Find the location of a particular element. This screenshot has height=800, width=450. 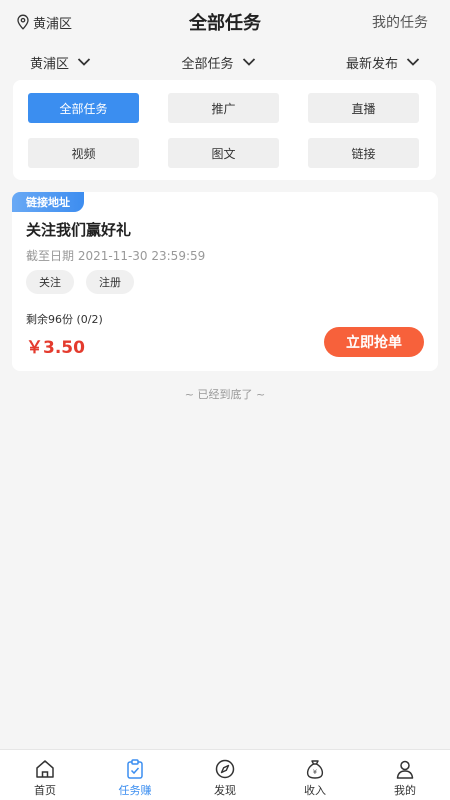

tab-label: 任务赚 is located at coordinates (135, 790).